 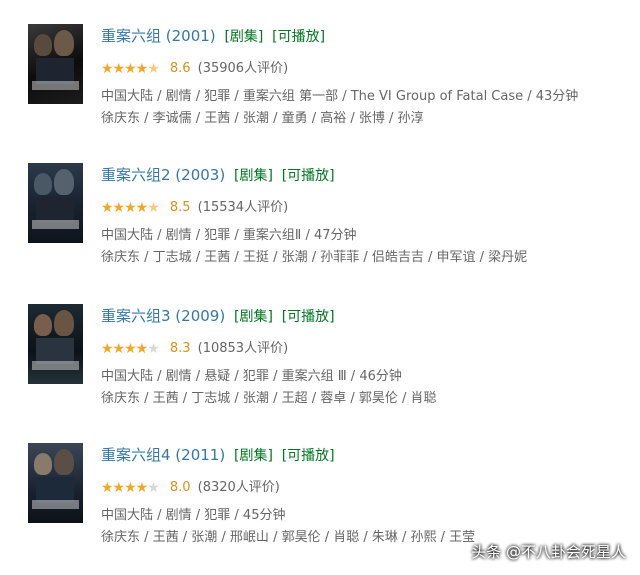 I want to click on item-title-link: 重案六组3 (2009), so click(x=163, y=316).